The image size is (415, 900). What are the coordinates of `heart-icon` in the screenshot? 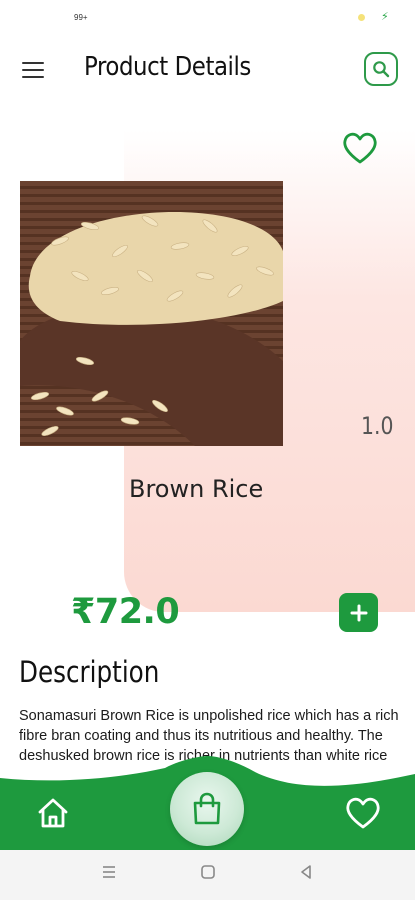 It's located at (363, 813).